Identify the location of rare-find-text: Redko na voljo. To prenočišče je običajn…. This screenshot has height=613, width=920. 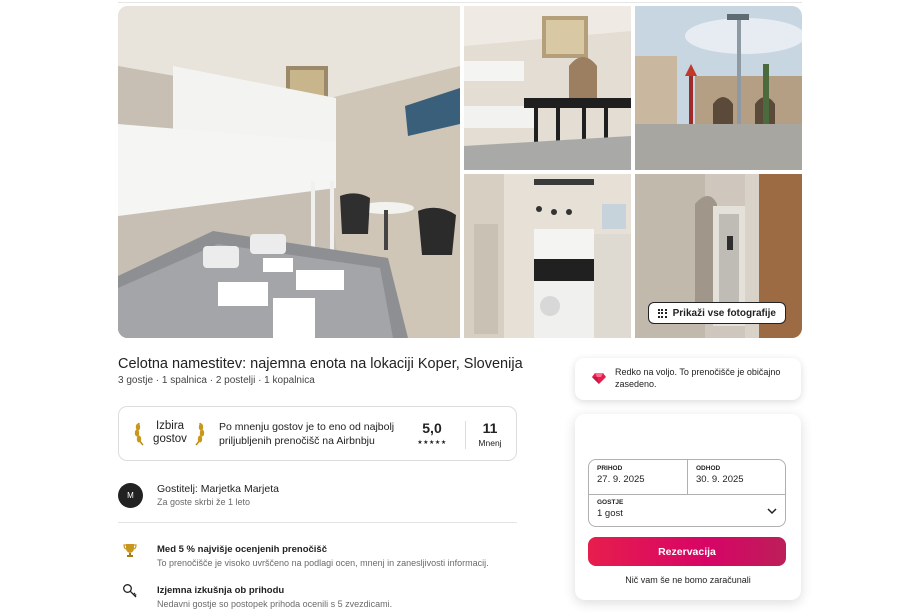
(698, 378).